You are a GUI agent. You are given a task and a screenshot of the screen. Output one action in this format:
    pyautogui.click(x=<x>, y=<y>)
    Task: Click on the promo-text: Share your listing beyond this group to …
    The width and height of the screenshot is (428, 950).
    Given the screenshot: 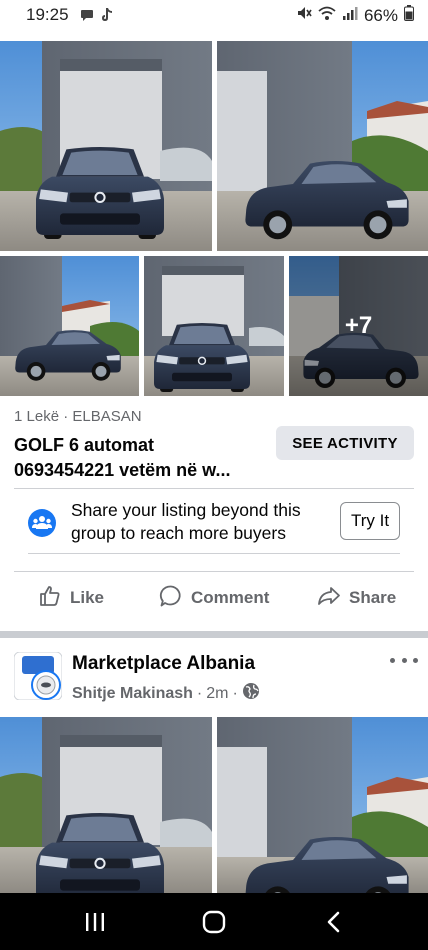 What is the action you would take?
    pyautogui.click(x=202, y=522)
    